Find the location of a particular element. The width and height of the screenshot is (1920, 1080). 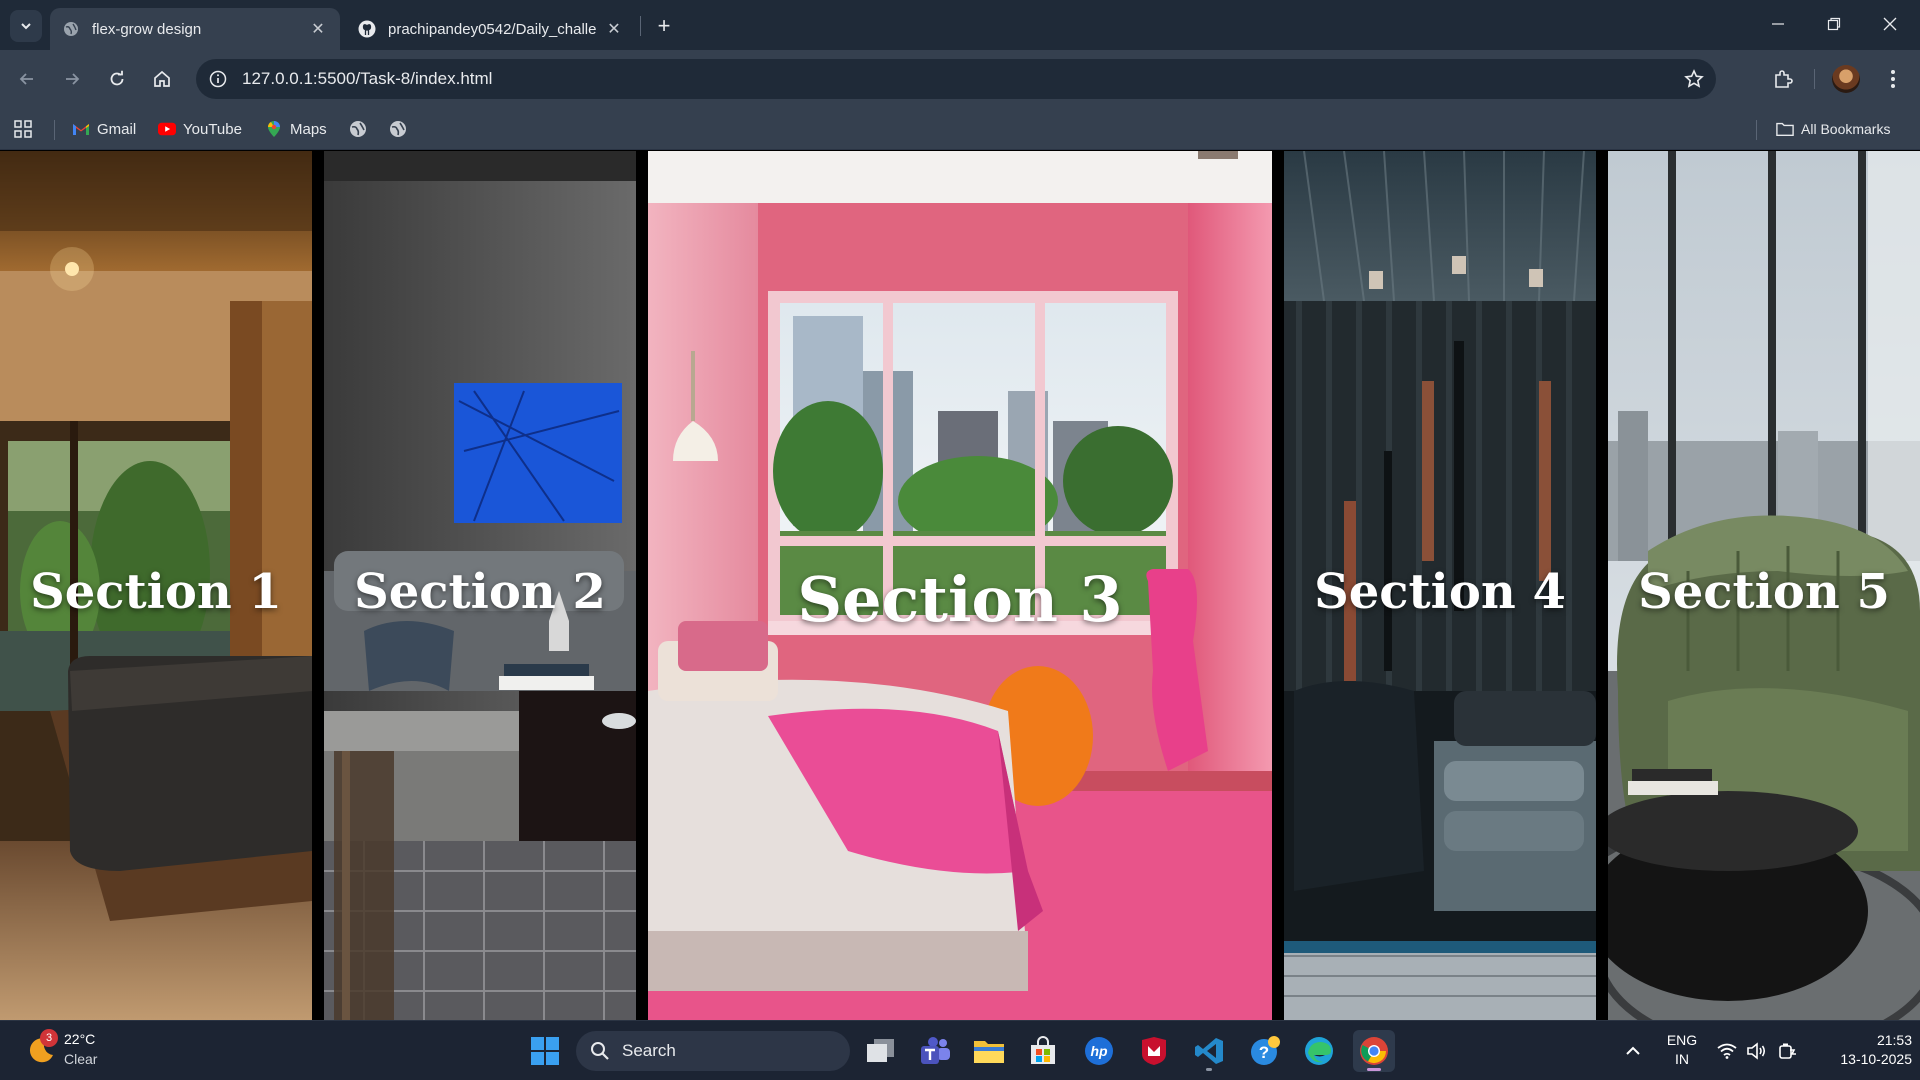

chevron-up-icon is located at coordinates (1633, 1050).